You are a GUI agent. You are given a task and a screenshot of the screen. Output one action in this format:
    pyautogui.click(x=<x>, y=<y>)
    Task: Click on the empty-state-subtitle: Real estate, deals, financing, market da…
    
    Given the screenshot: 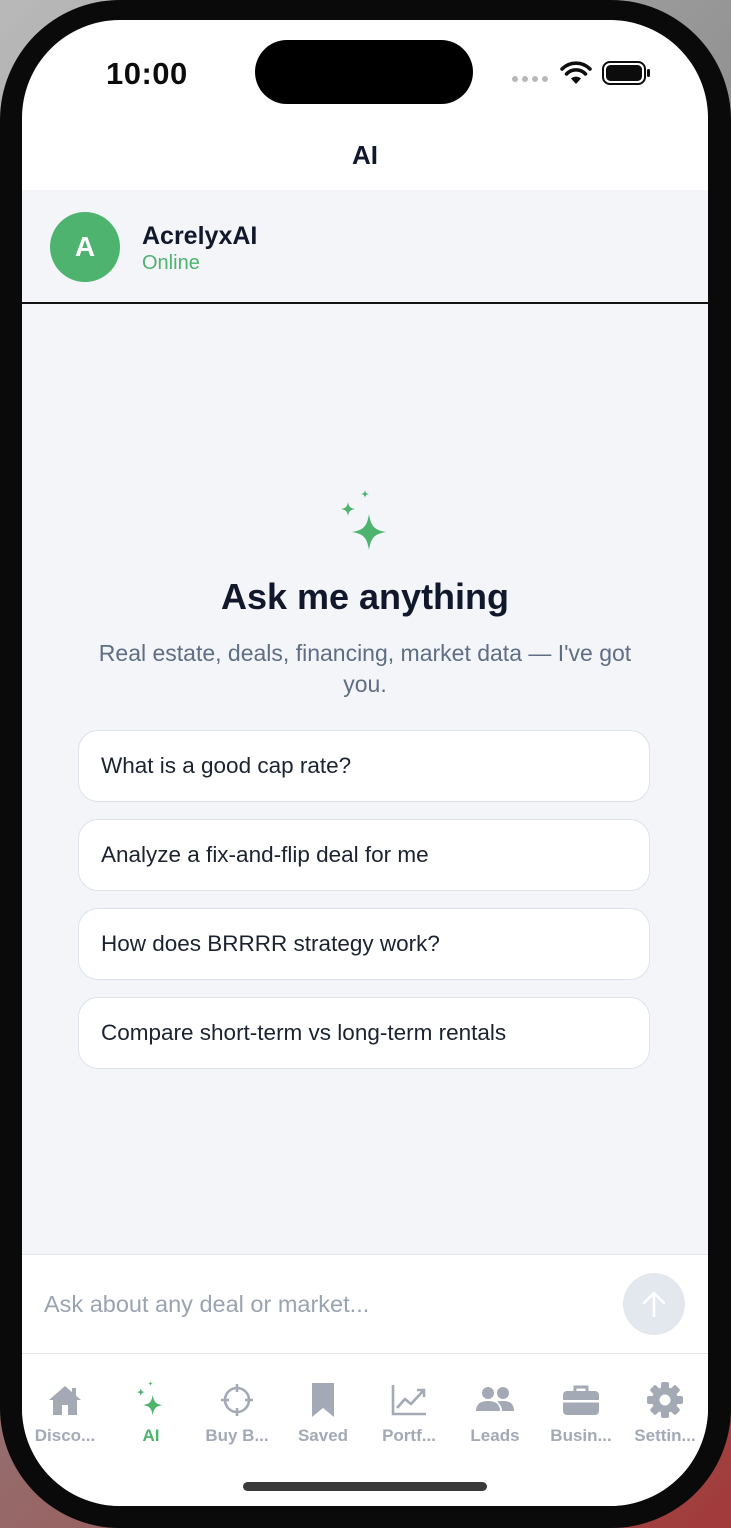 What is the action you would take?
    pyautogui.click(x=365, y=668)
    